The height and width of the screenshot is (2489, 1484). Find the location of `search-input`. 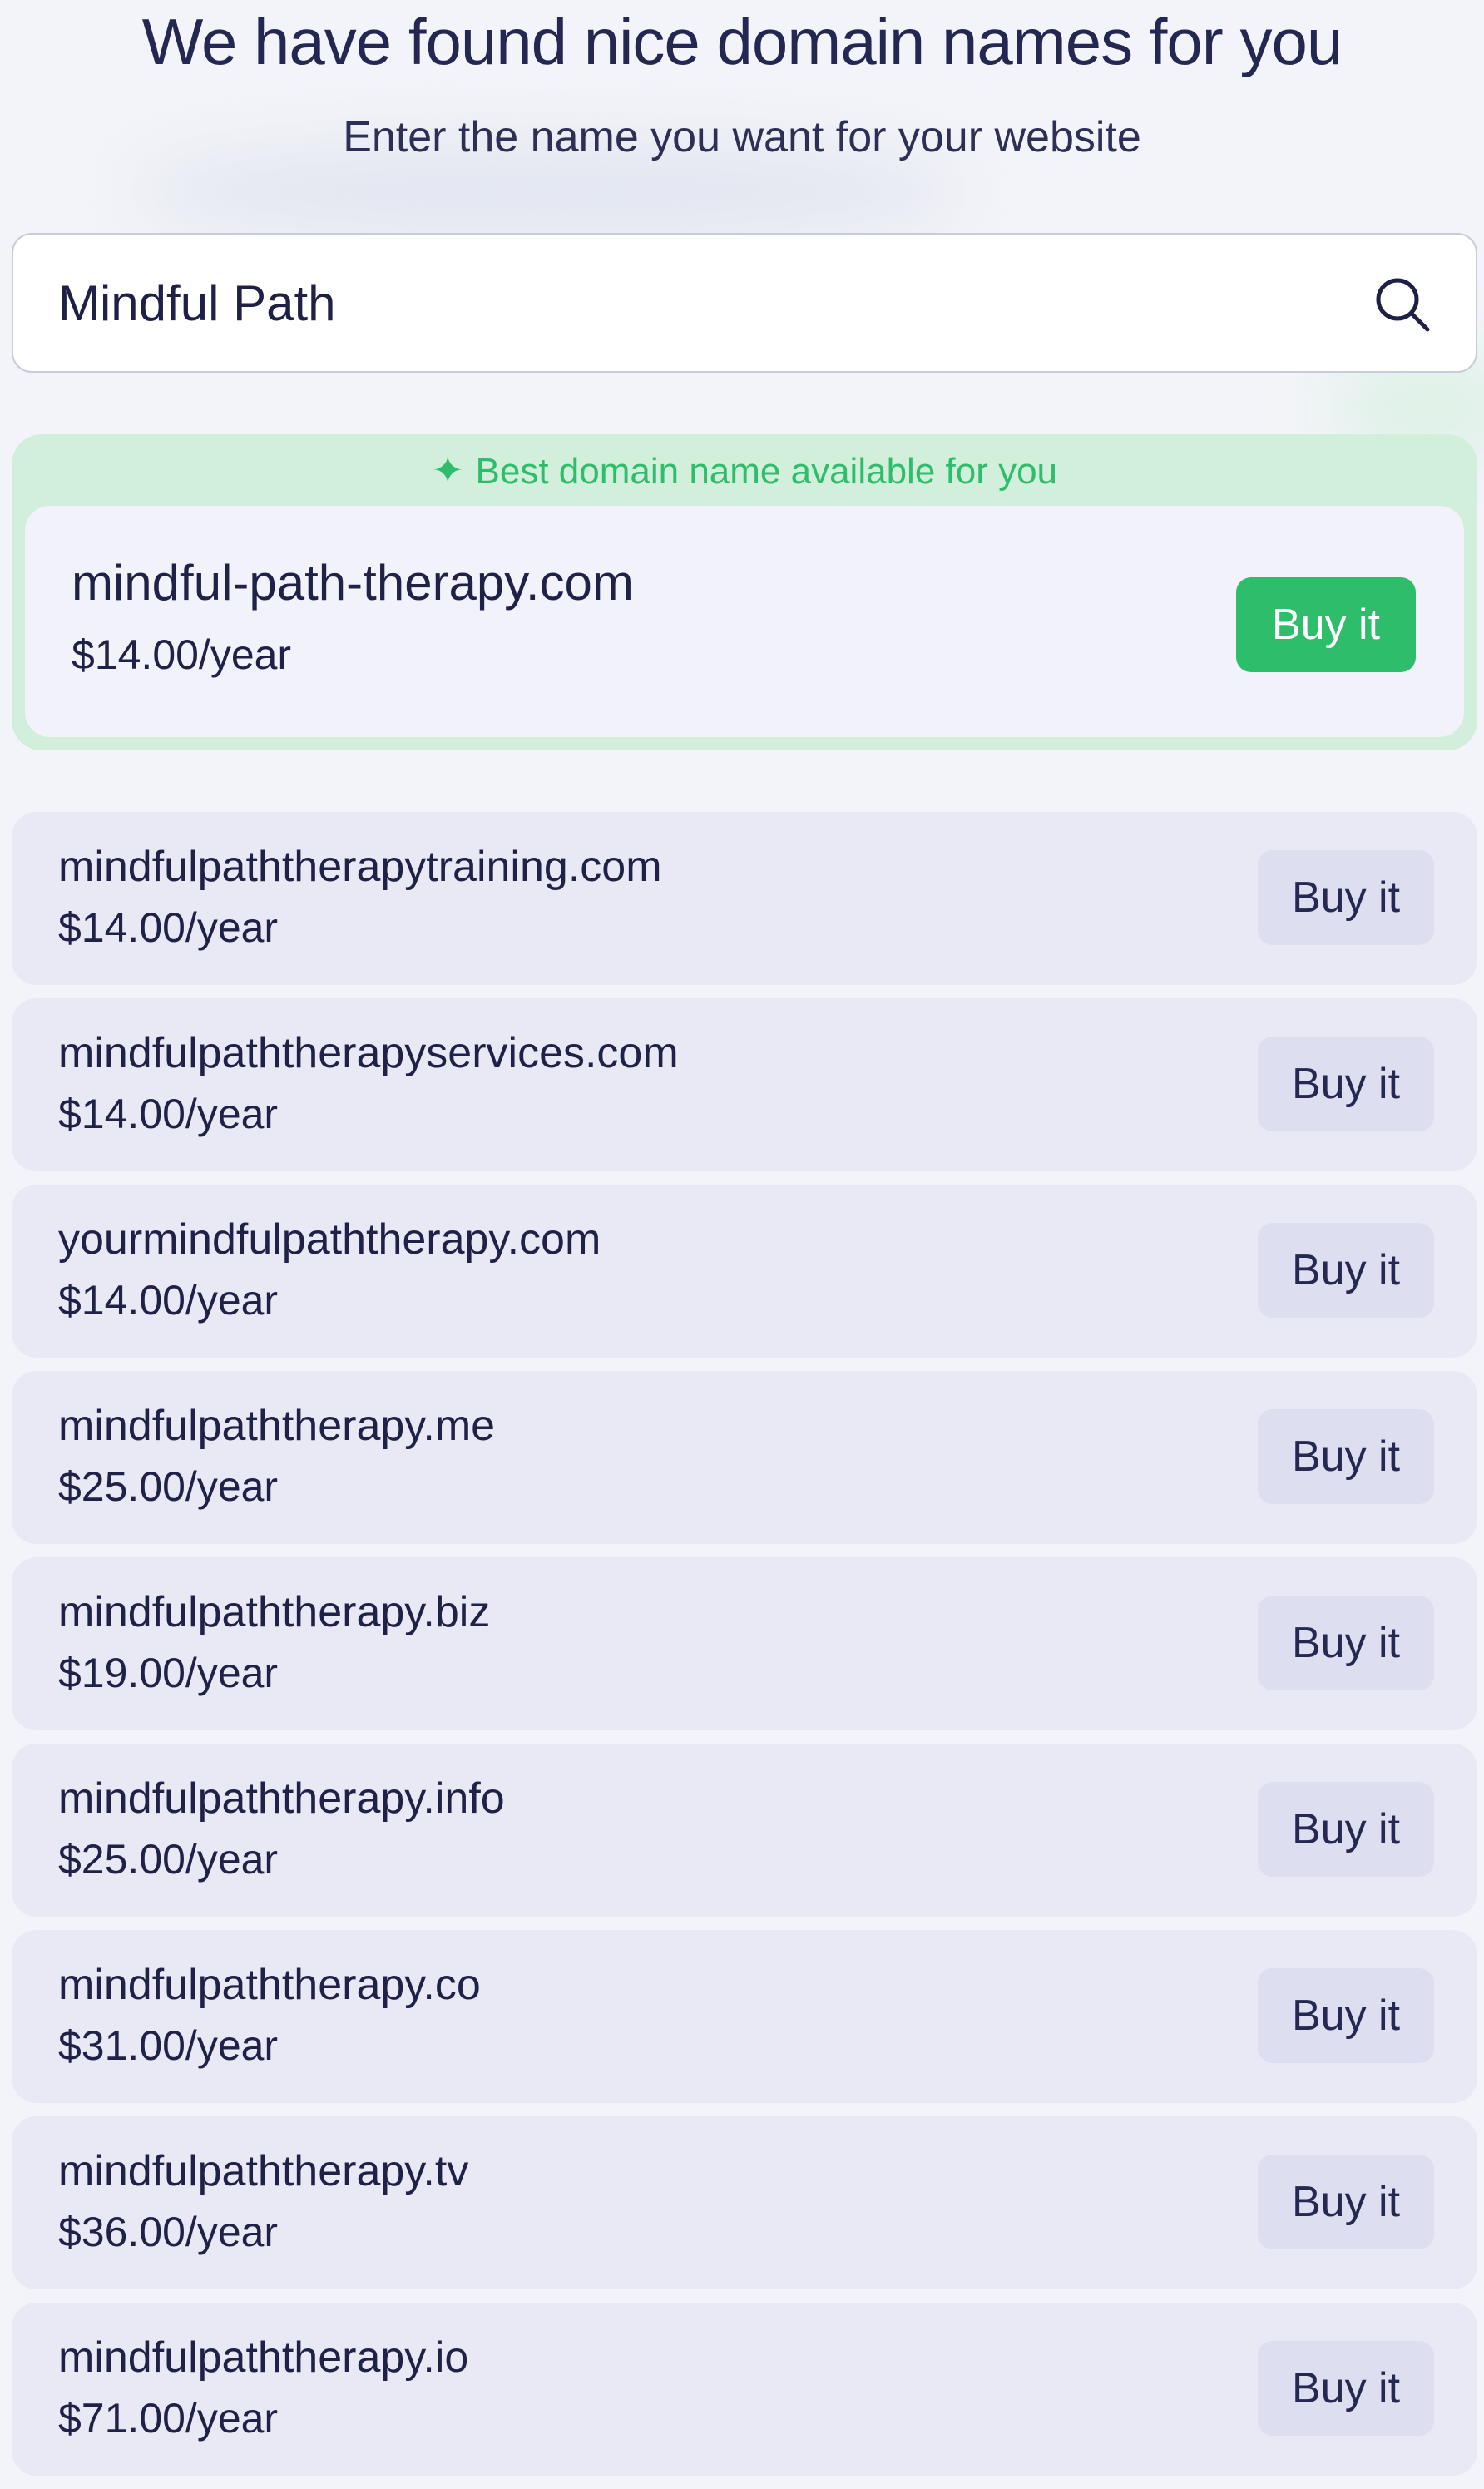

search-input is located at coordinates (682, 302).